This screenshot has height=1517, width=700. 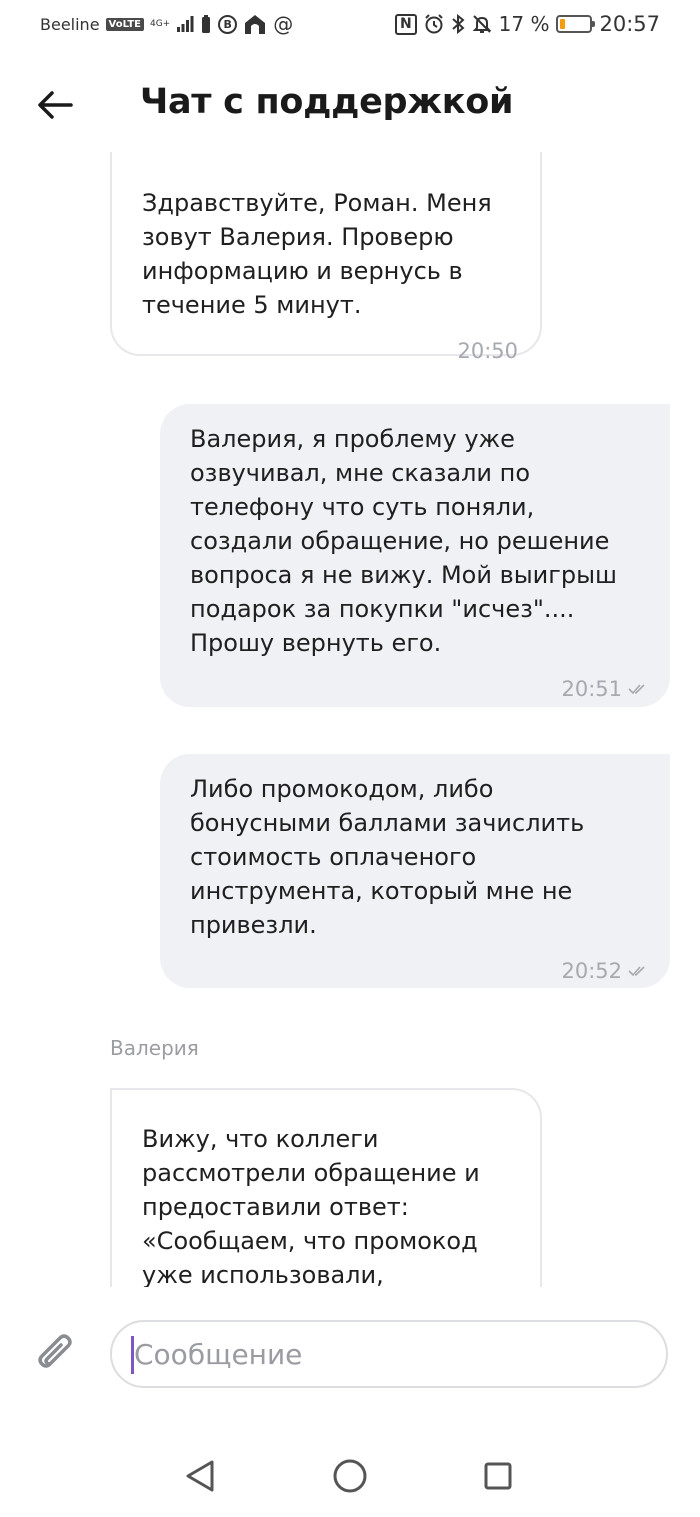 I want to click on message-timestamp: 20:52, so click(x=591, y=971).